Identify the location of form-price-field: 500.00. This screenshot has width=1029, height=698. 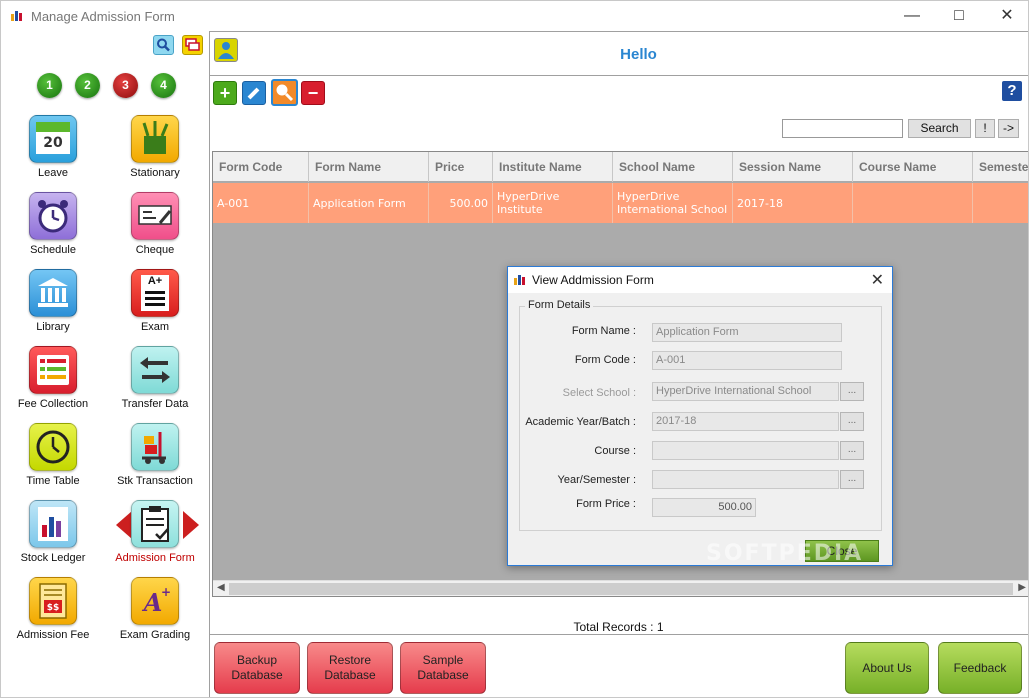
(704, 507).